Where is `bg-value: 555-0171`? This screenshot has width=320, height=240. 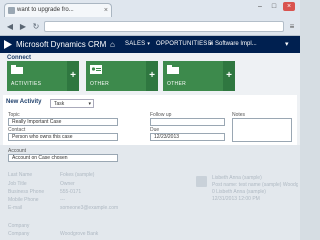
bg-value: 555-0171 is located at coordinates (71, 192).